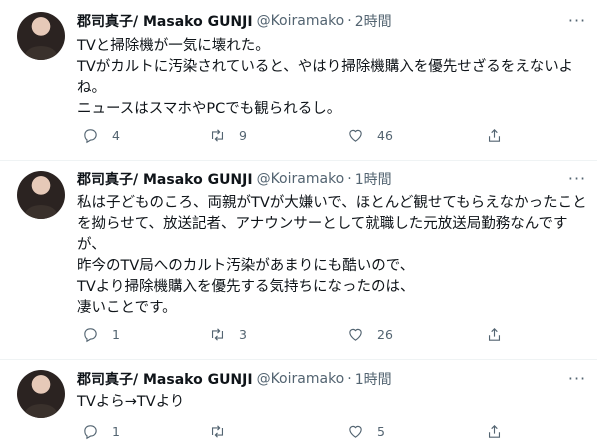  I want to click on tweet-header: 郡司真子/ Masako GUNJI @Koiramako · 2時間, so click(234, 21).